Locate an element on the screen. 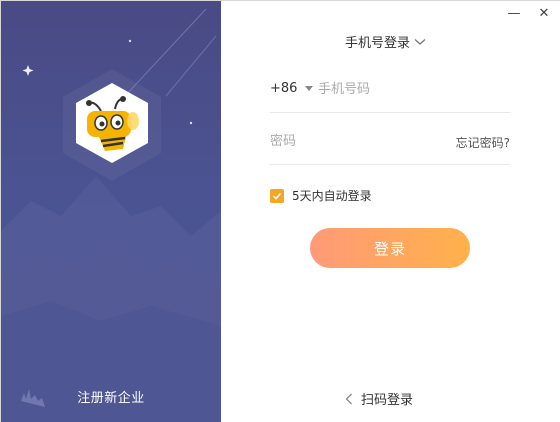 This screenshot has height=422, width=560. forgot-password-link: 忘记密码? is located at coordinates (483, 142).